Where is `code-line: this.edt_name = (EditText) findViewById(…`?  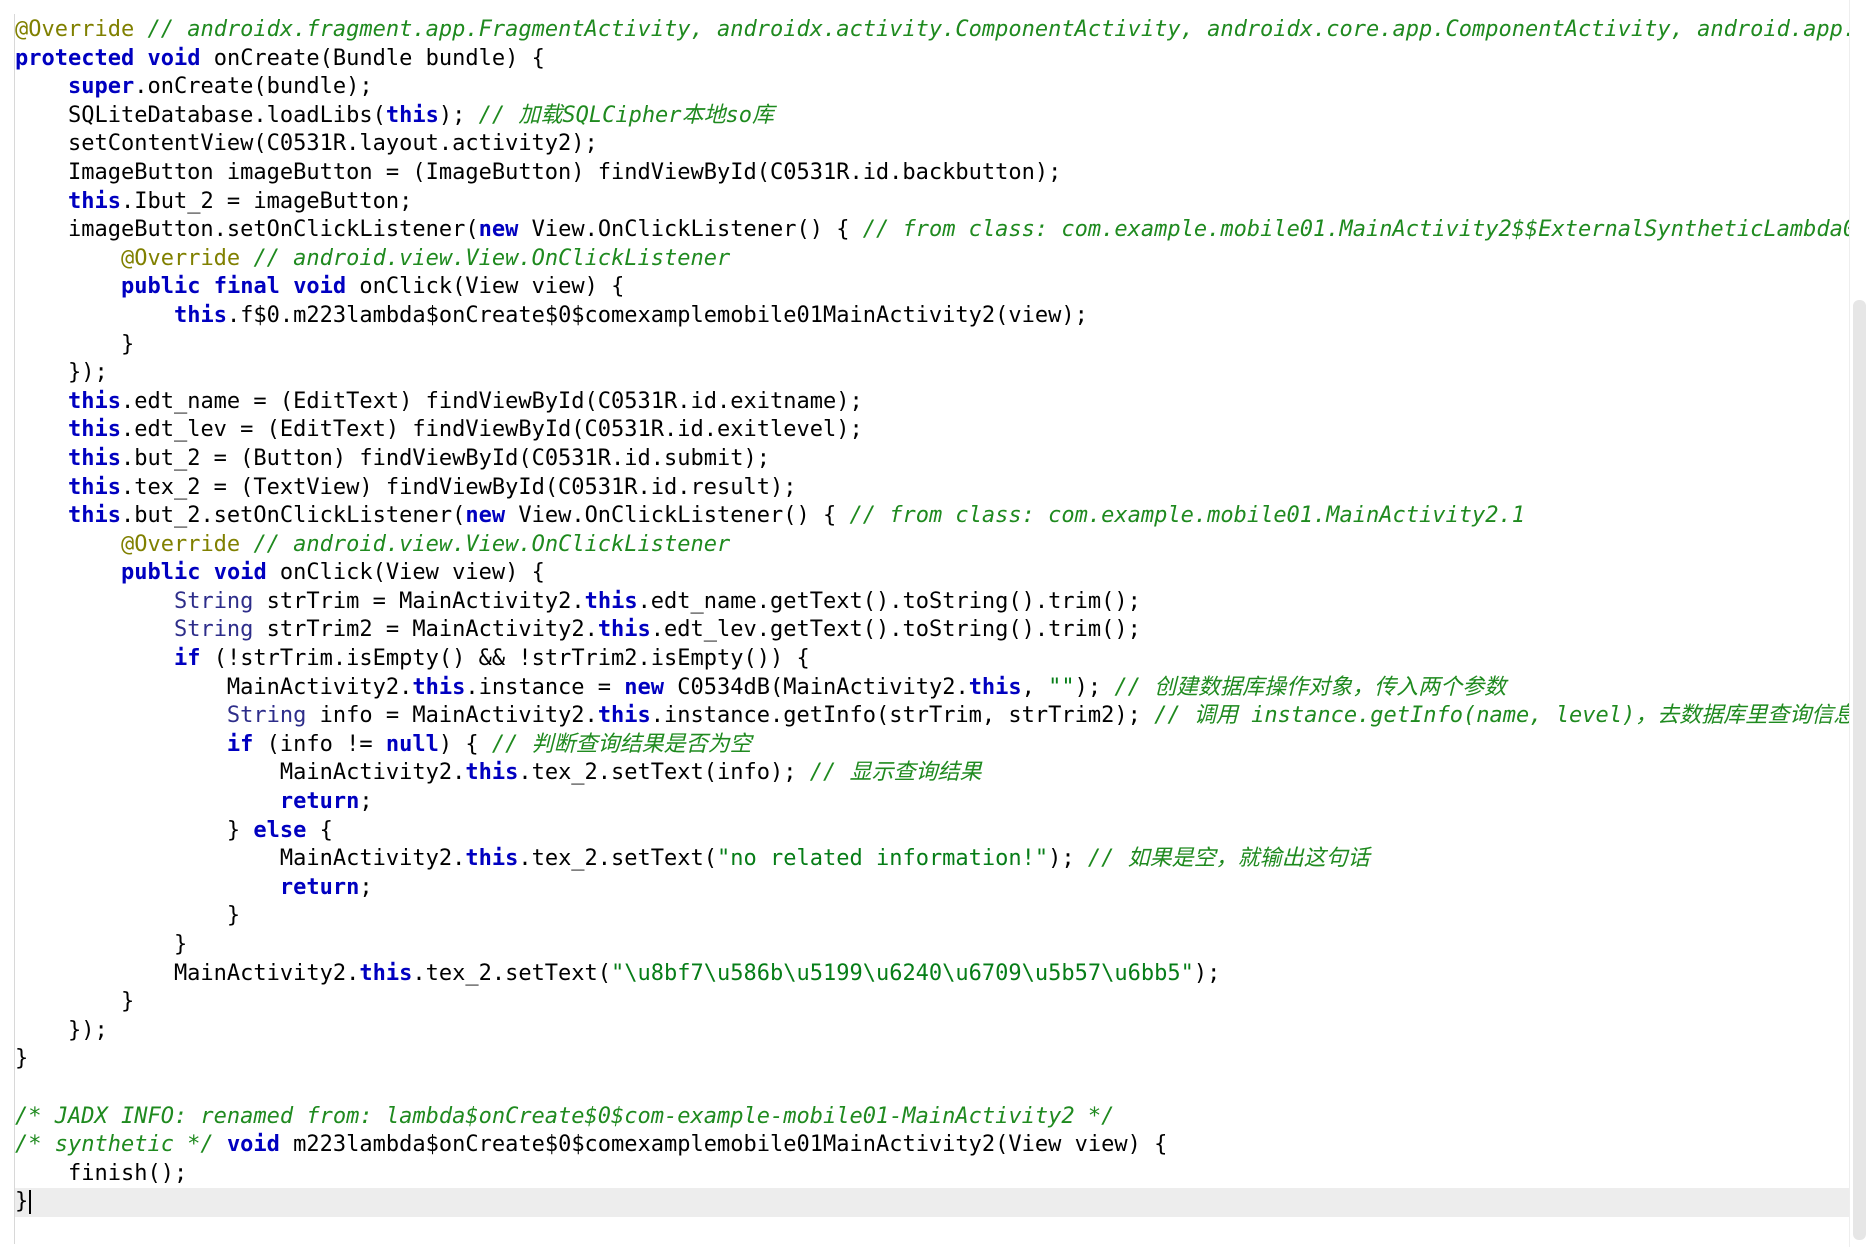 code-line: this.edt_name = (EditText) findViewById(… is located at coordinates (932, 402).